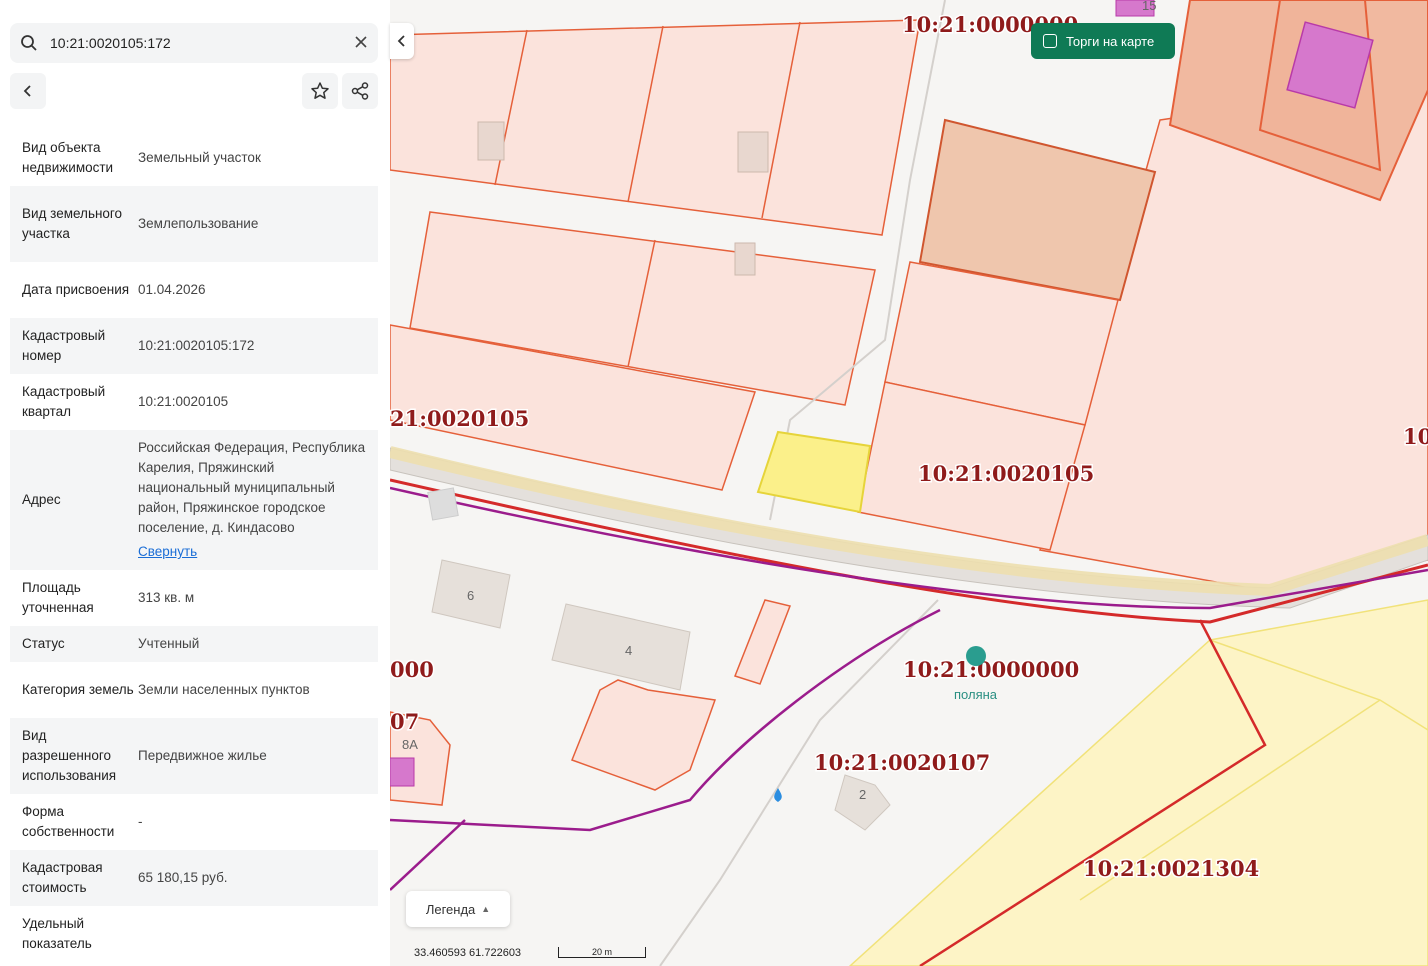 The width and height of the screenshot is (1428, 966). I want to click on detail-key: Удельный показатель, so click(57, 933).